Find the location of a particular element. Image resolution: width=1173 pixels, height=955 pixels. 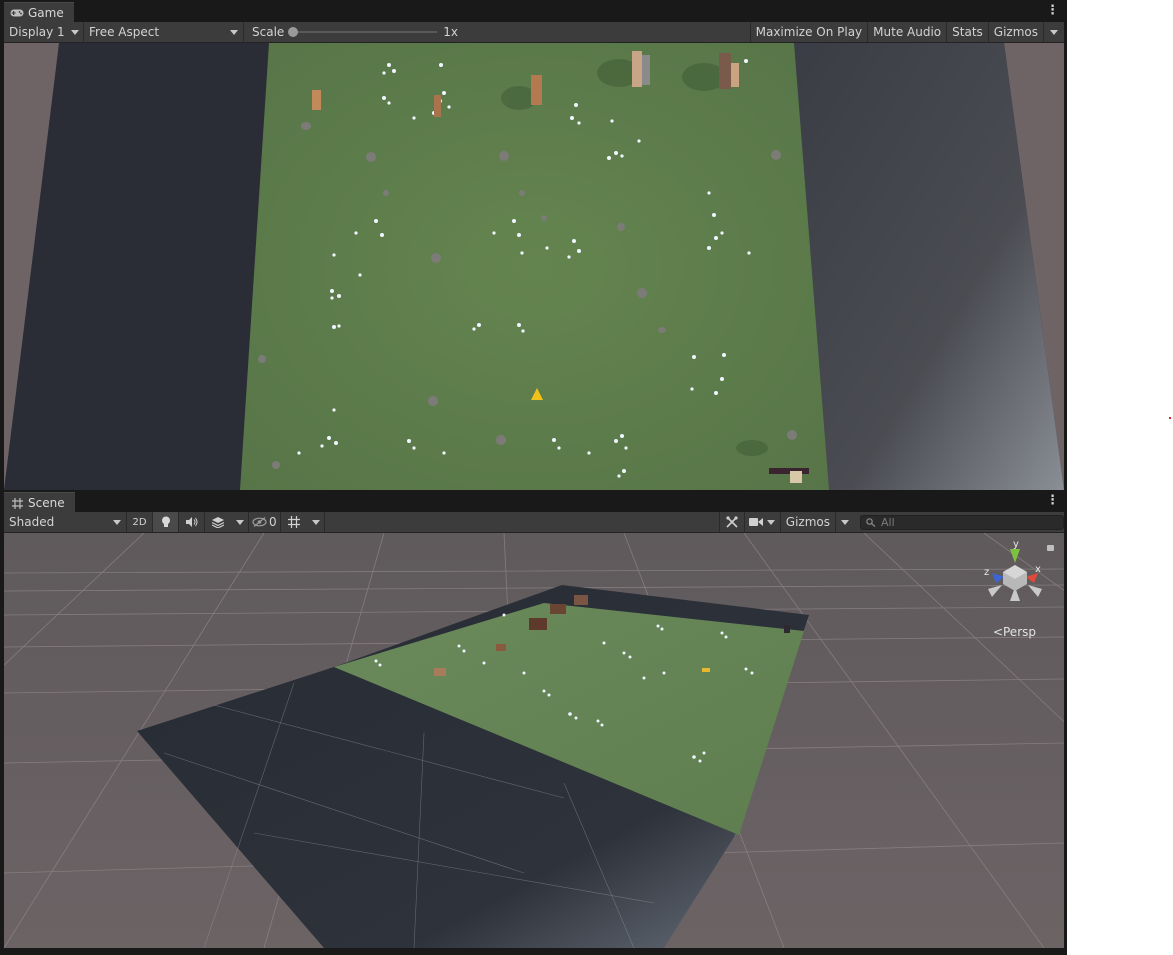

axis-y-label: y is located at coordinates (1016, 544).